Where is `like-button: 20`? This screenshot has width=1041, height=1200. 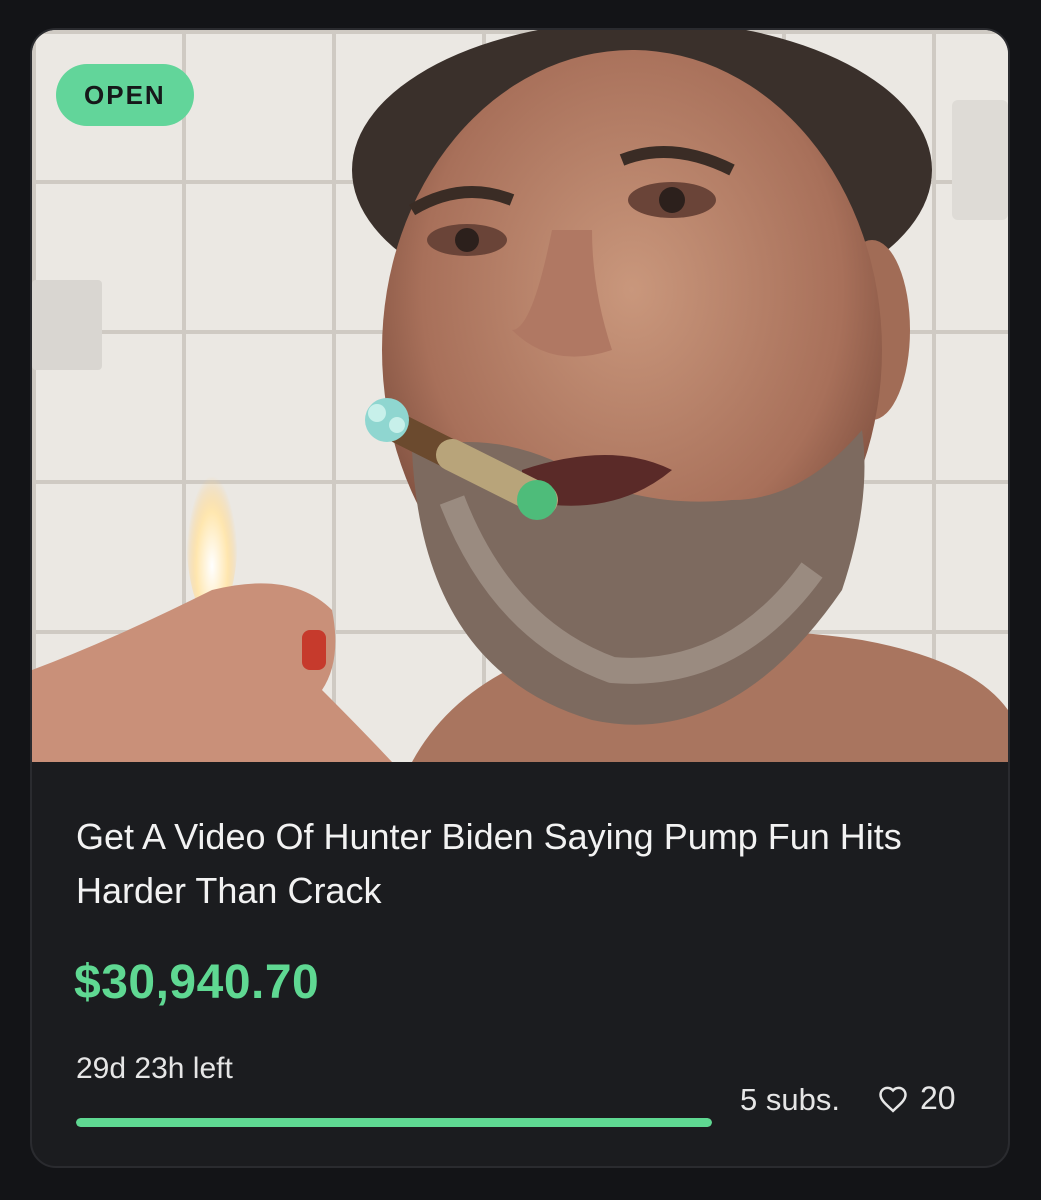 like-button: 20 is located at coordinates (917, 1098).